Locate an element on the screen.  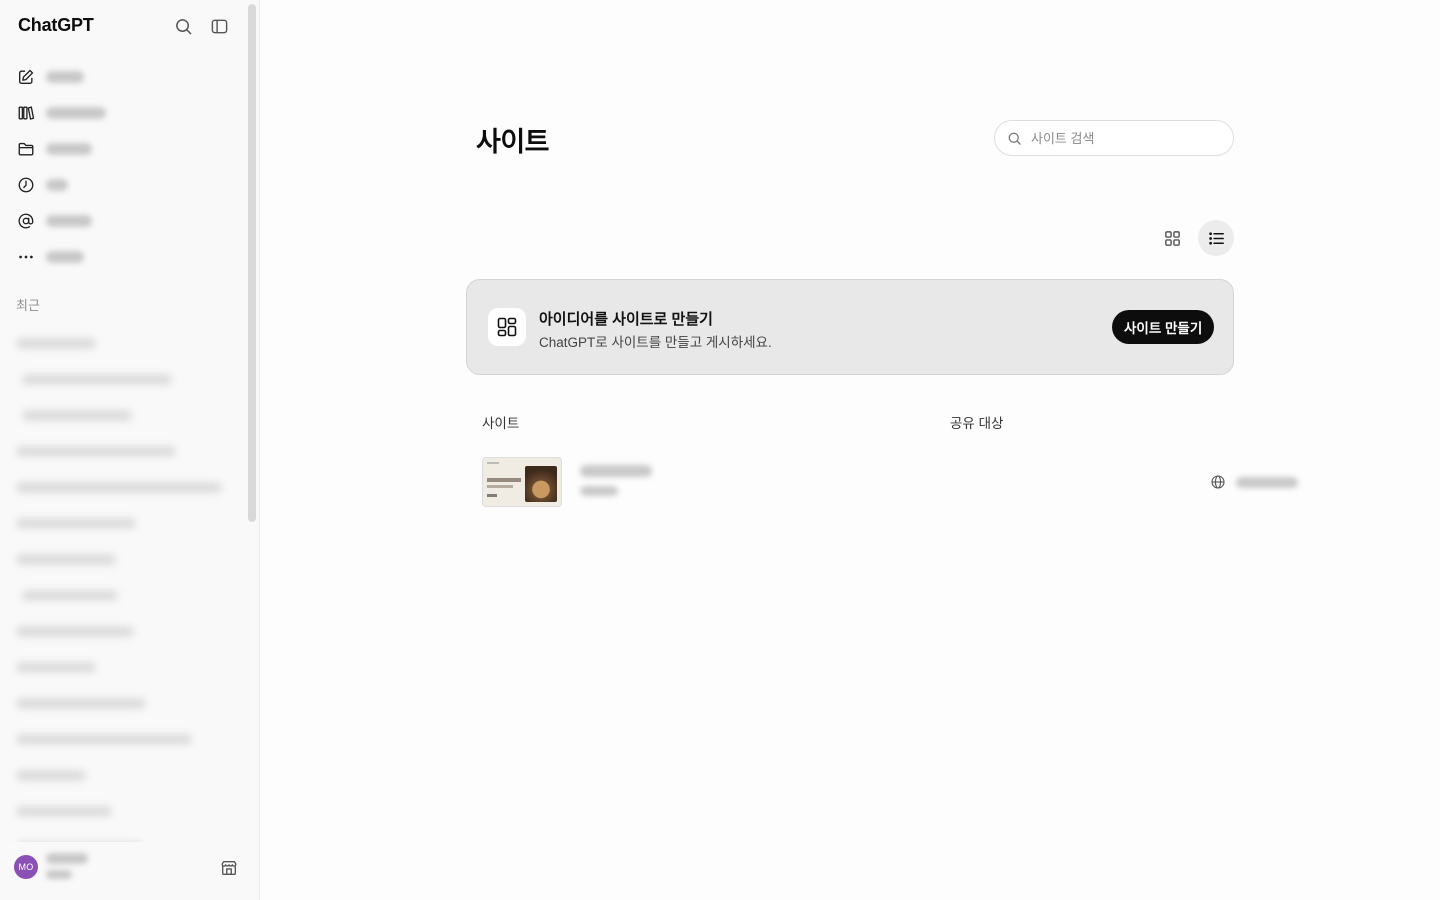
at-sign-icon is located at coordinates (26, 221).